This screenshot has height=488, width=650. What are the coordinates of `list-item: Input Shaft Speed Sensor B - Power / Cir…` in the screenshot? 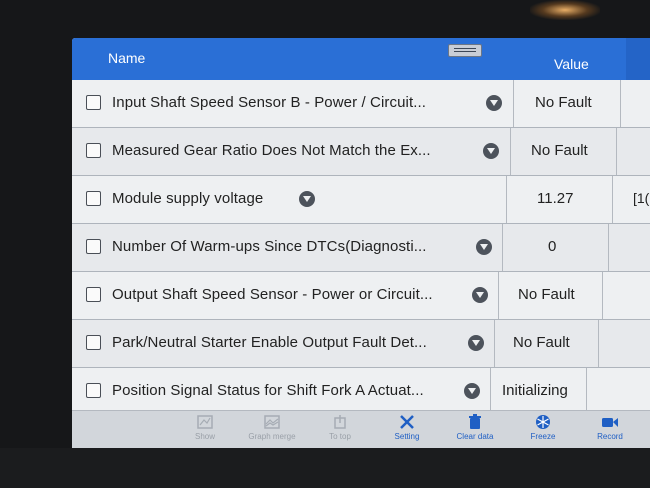 It's located at (361, 104).